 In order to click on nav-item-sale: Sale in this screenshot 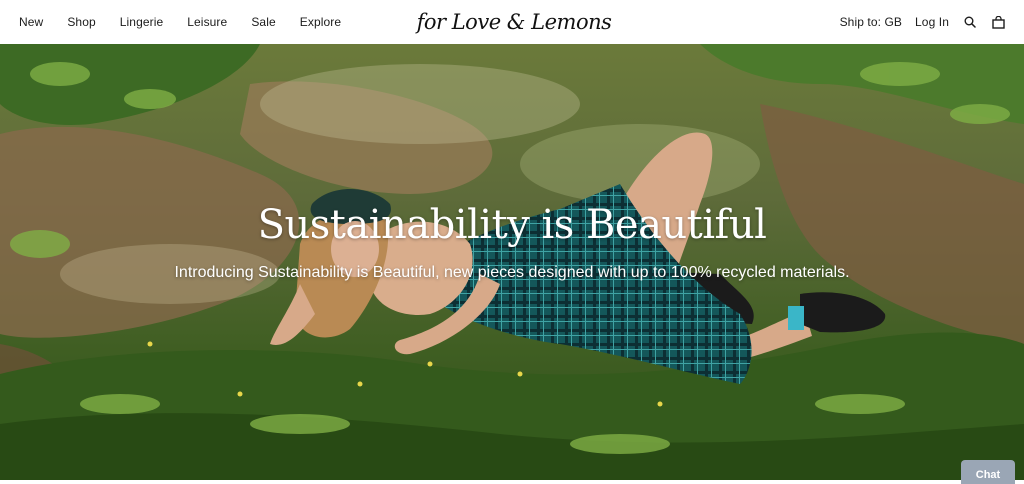, I will do `click(263, 22)`.